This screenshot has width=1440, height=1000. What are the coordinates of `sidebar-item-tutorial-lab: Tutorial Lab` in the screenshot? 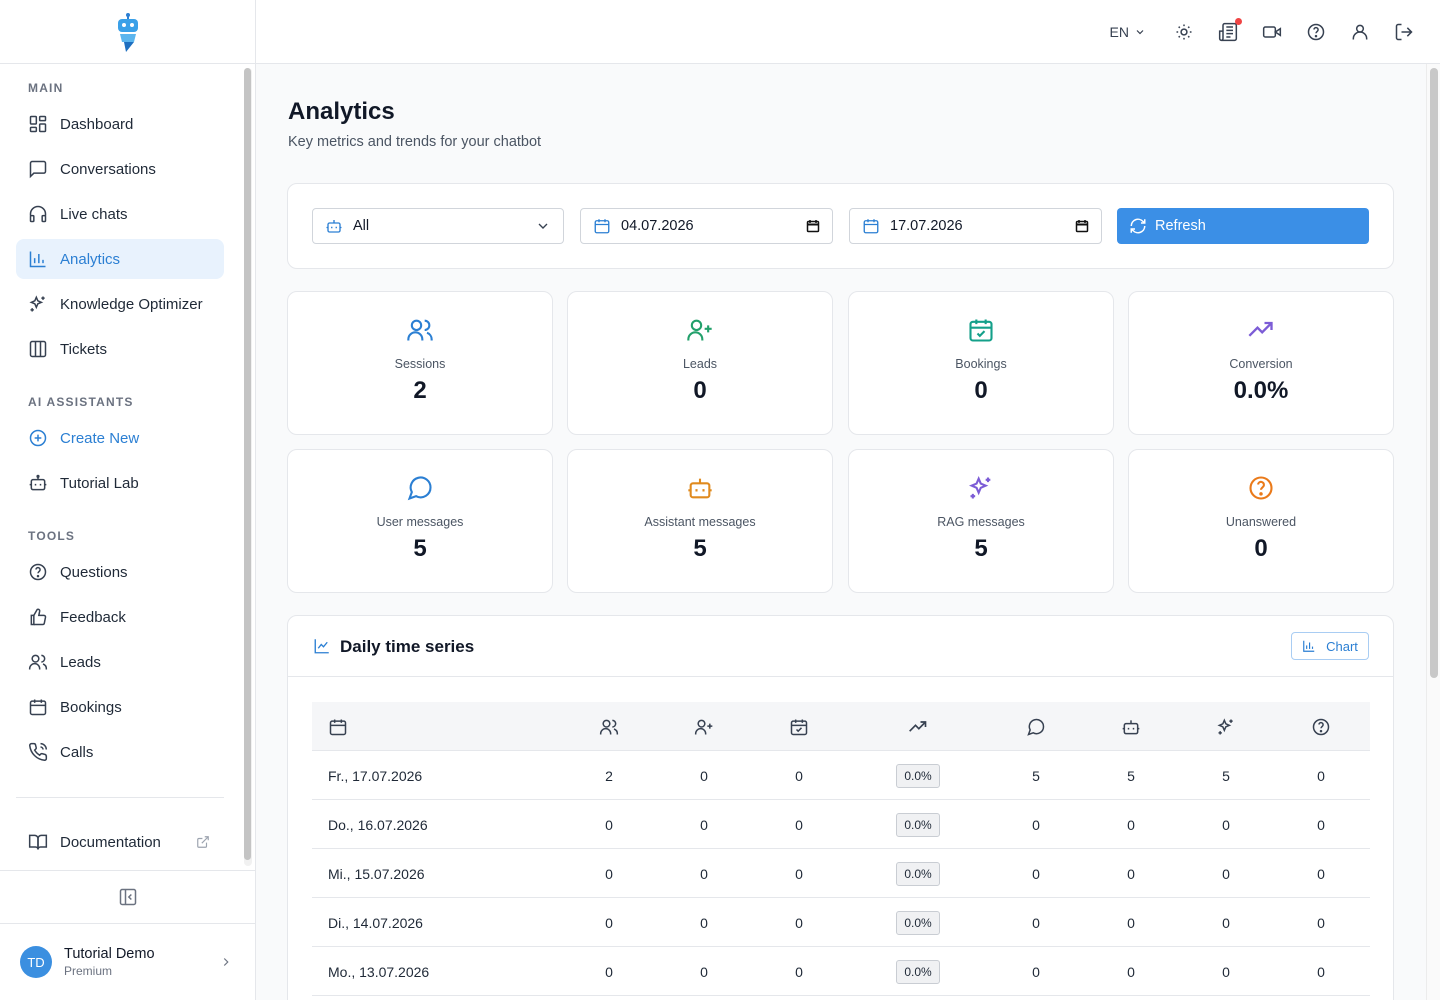 It's located at (120, 483).